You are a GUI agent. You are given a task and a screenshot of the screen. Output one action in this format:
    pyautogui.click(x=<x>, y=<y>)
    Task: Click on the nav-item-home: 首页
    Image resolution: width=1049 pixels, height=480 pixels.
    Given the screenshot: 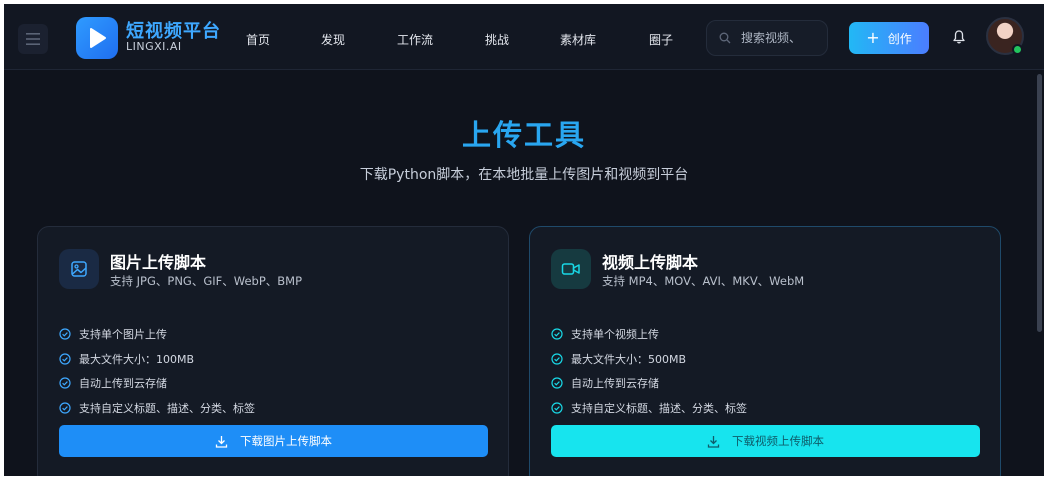 What is the action you would take?
    pyautogui.click(x=258, y=39)
    